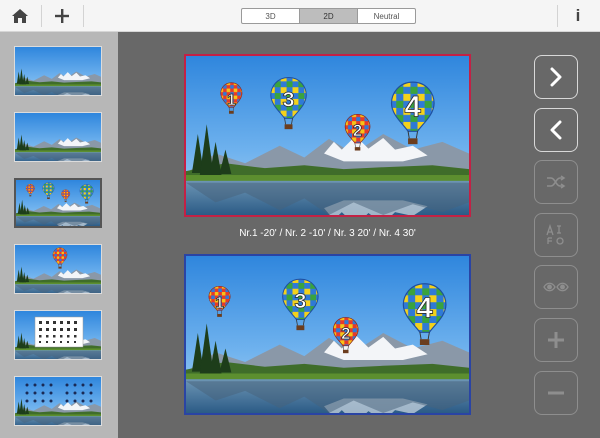  I want to click on zoom-in-button, so click(556, 340).